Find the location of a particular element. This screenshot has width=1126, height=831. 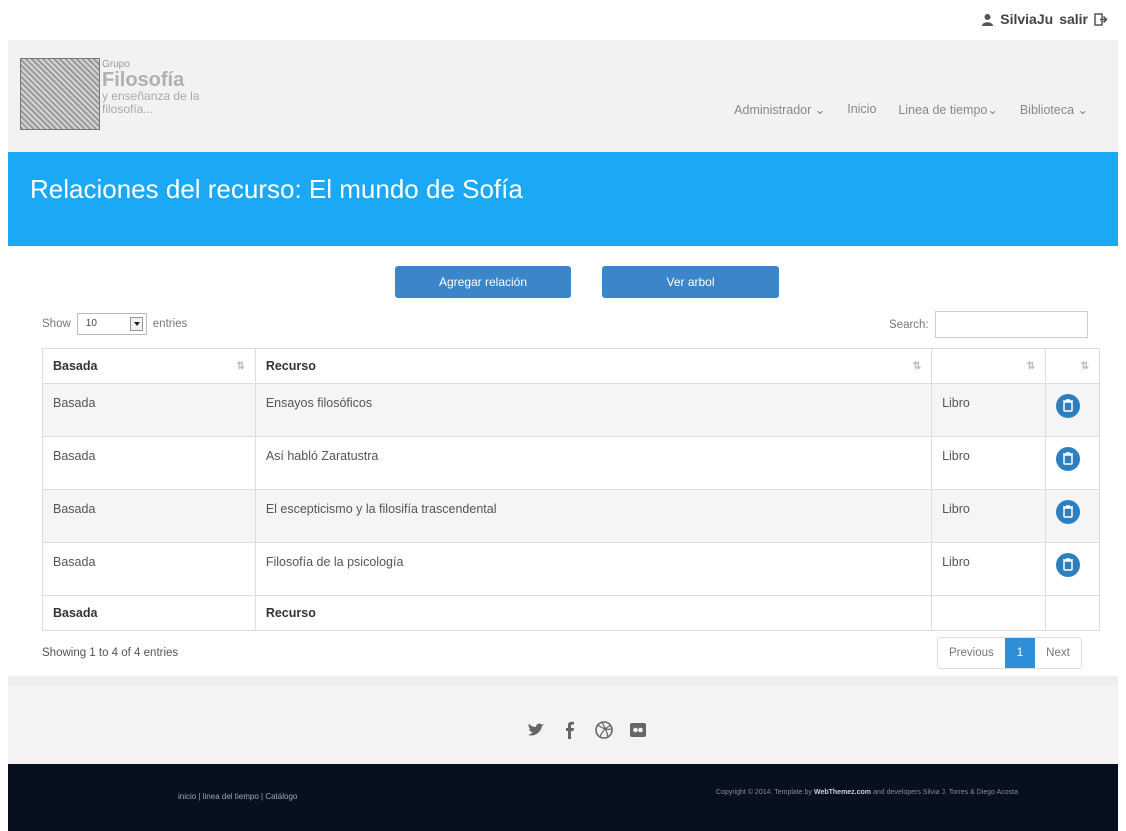

footer-links: inicio | linea del tiempo | Catálogo is located at coordinates (237, 796).